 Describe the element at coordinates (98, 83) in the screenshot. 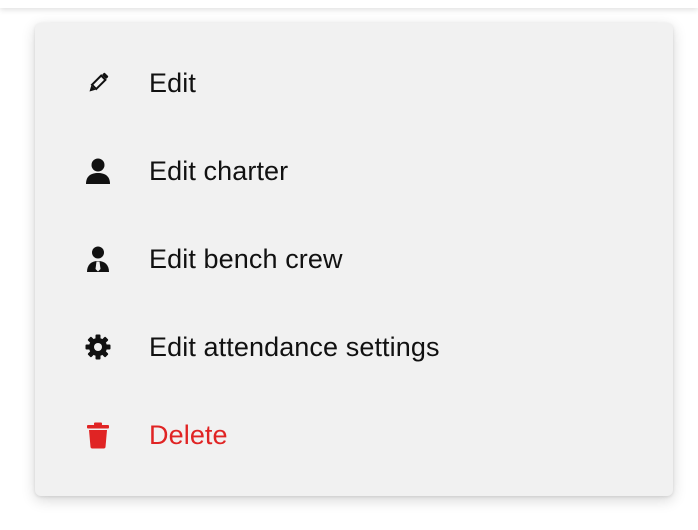

I see `pencil-icon` at that location.